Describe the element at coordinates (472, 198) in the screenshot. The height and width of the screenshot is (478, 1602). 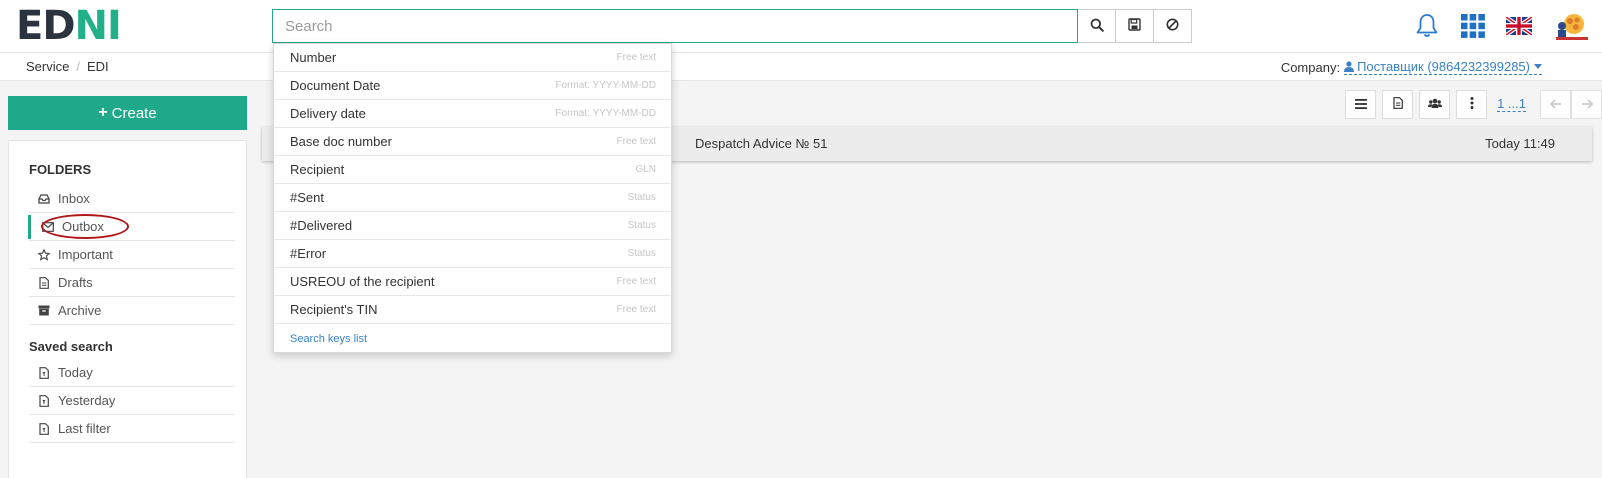
I see `search-key-item: #Sent Status` at that location.